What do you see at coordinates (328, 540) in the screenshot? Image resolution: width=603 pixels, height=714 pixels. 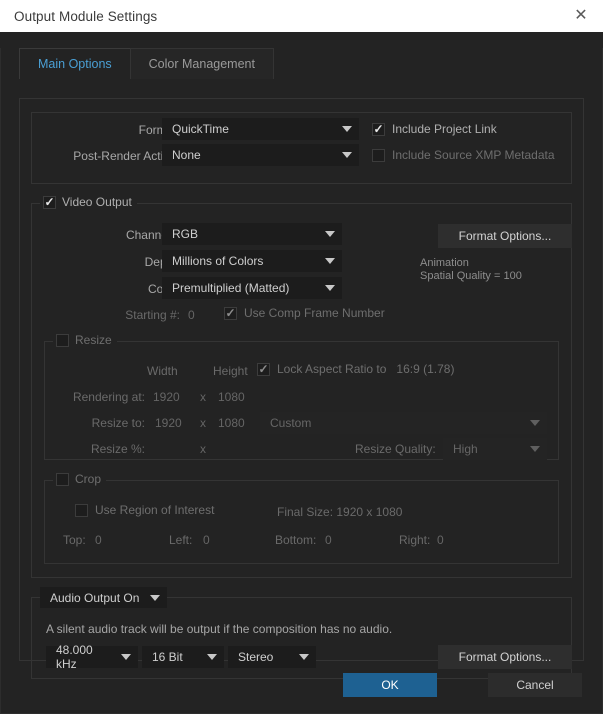 I see `crop-bottom-value: 0` at bounding box center [328, 540].